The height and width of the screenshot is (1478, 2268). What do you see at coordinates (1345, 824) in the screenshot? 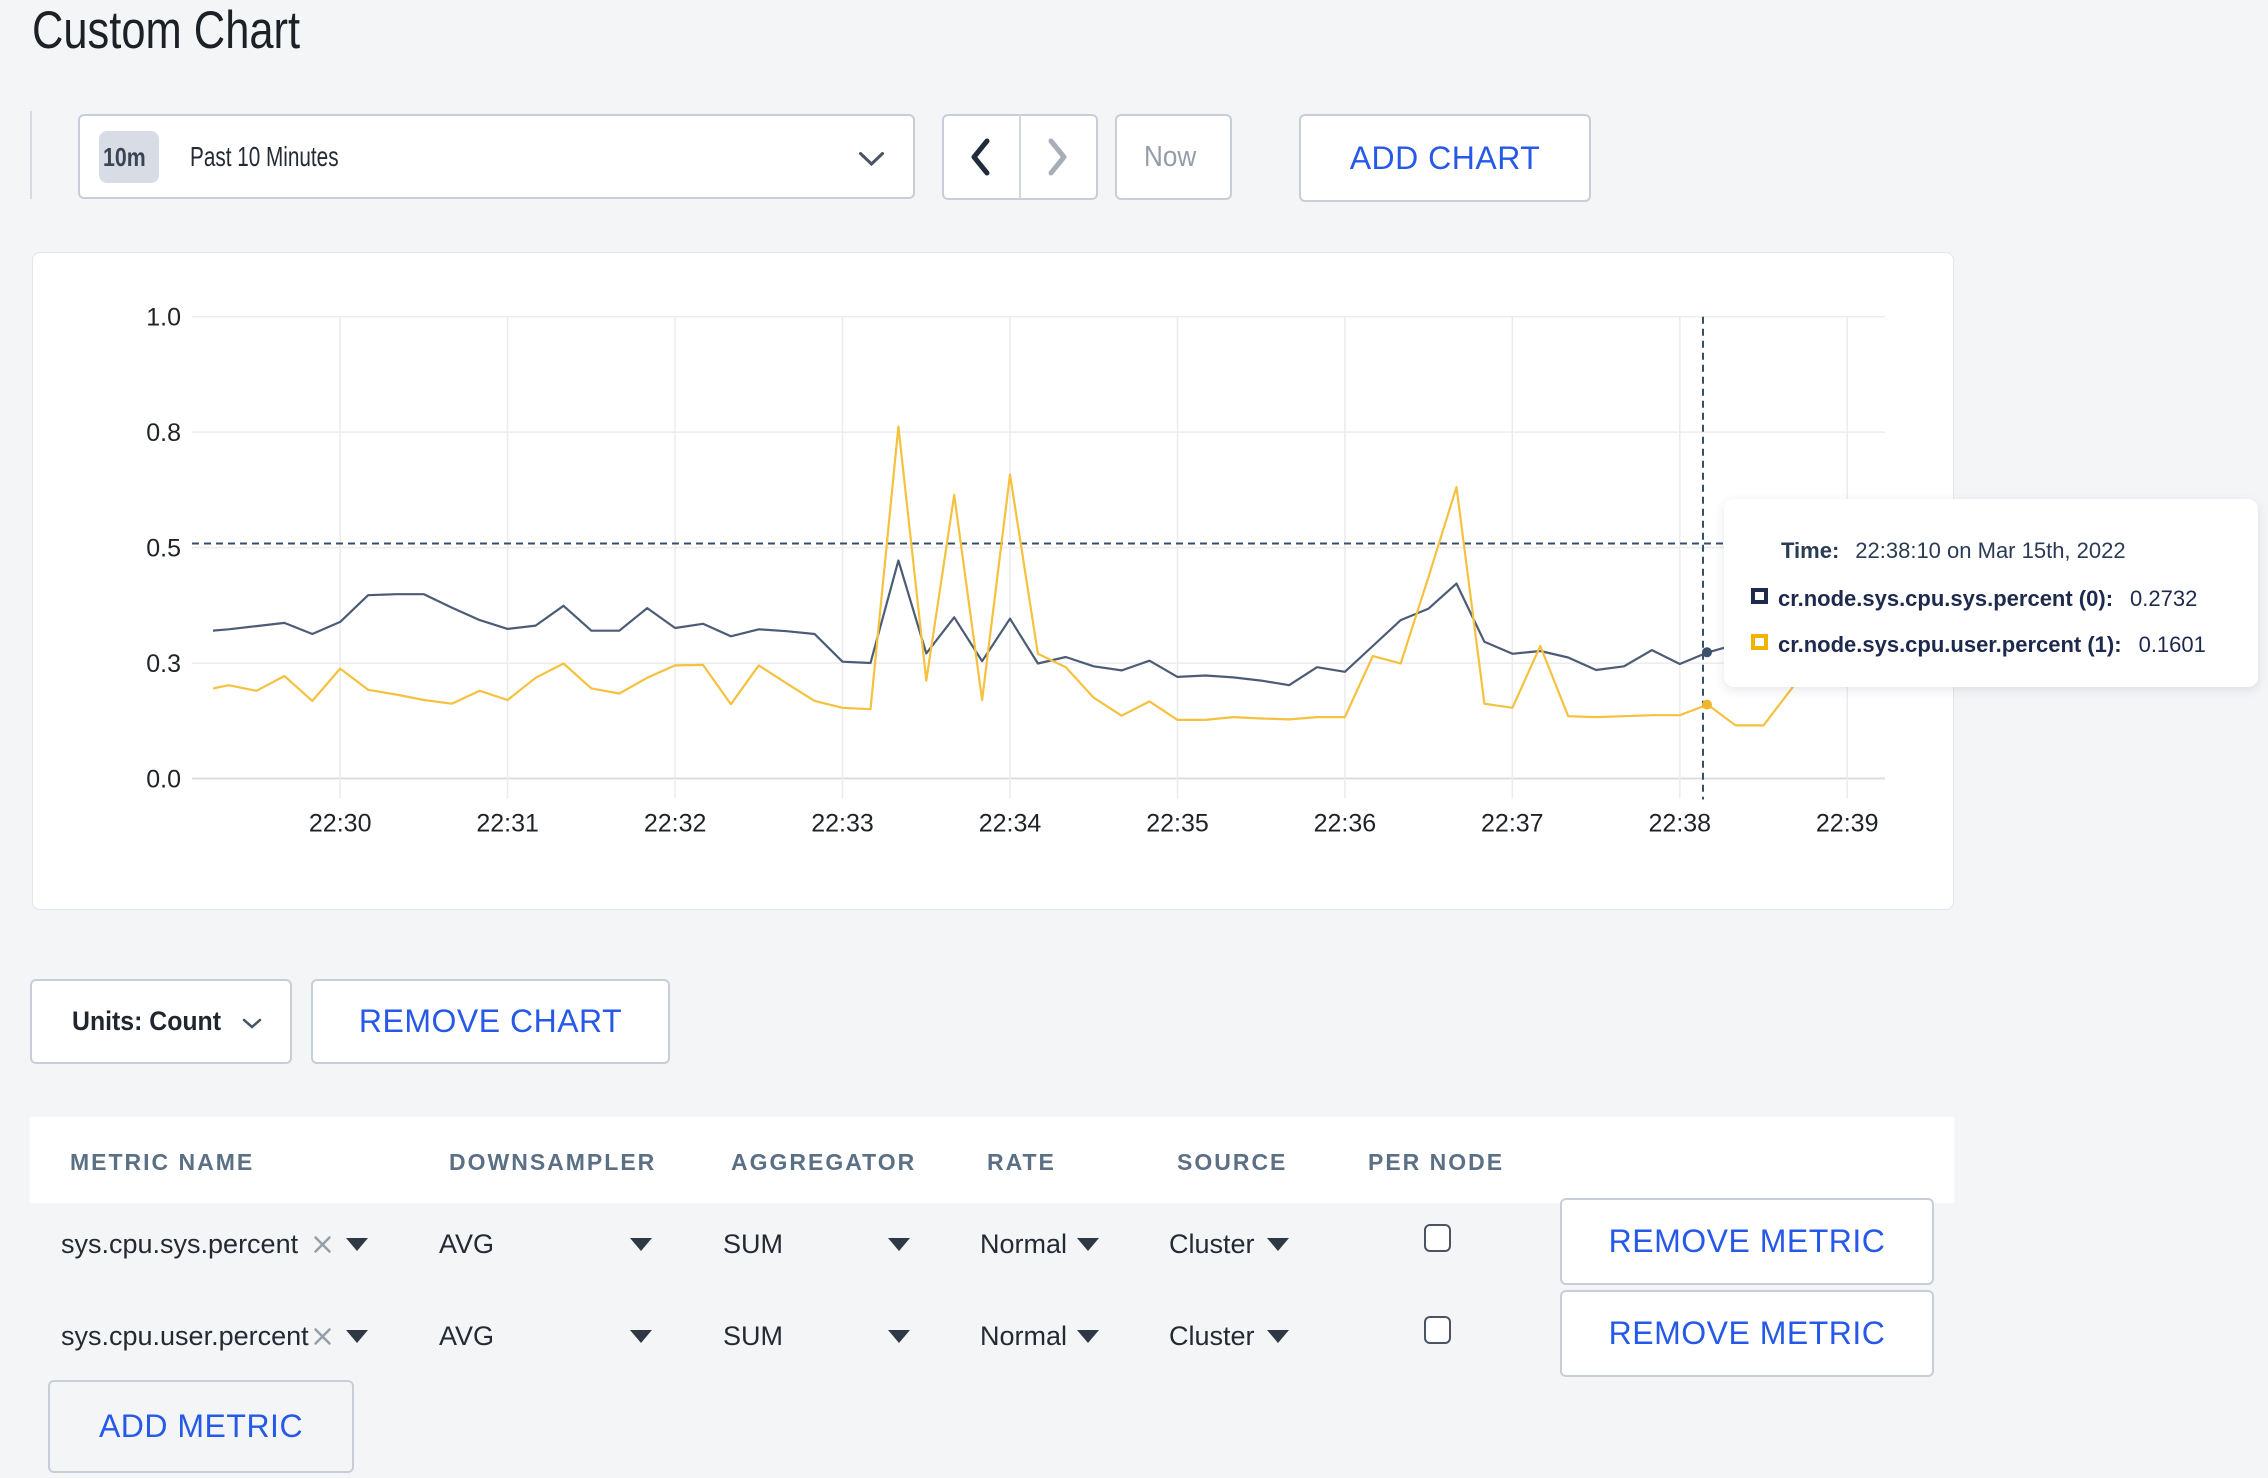
I see `svg-text: 22:36` at bounding box center [1345, 824].